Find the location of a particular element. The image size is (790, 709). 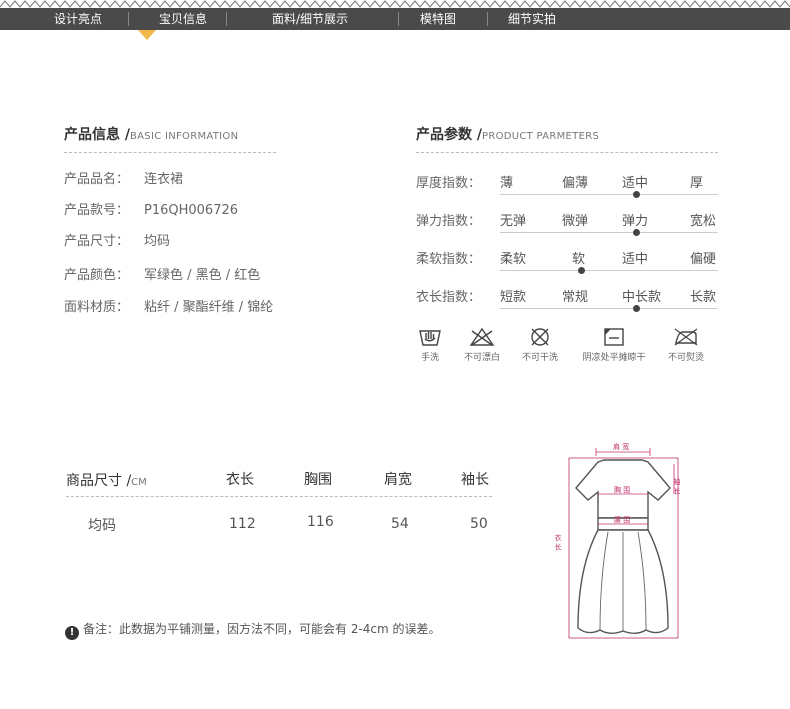

size-header-shoulder: 肩宽 is located at coordinates (398, 480).